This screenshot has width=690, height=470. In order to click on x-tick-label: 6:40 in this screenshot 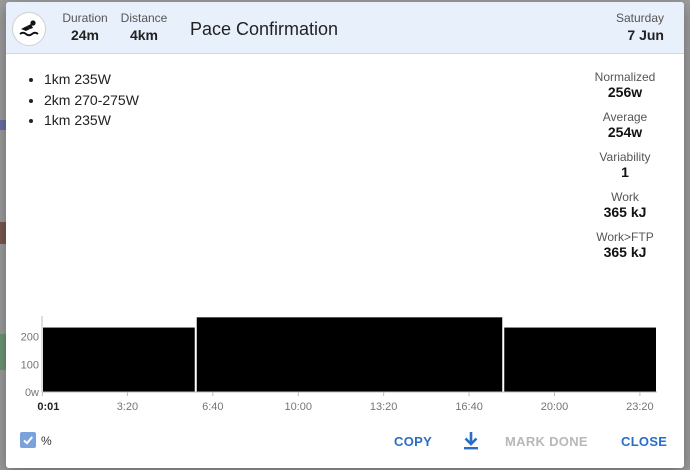, I will do `click(212, 407)`.